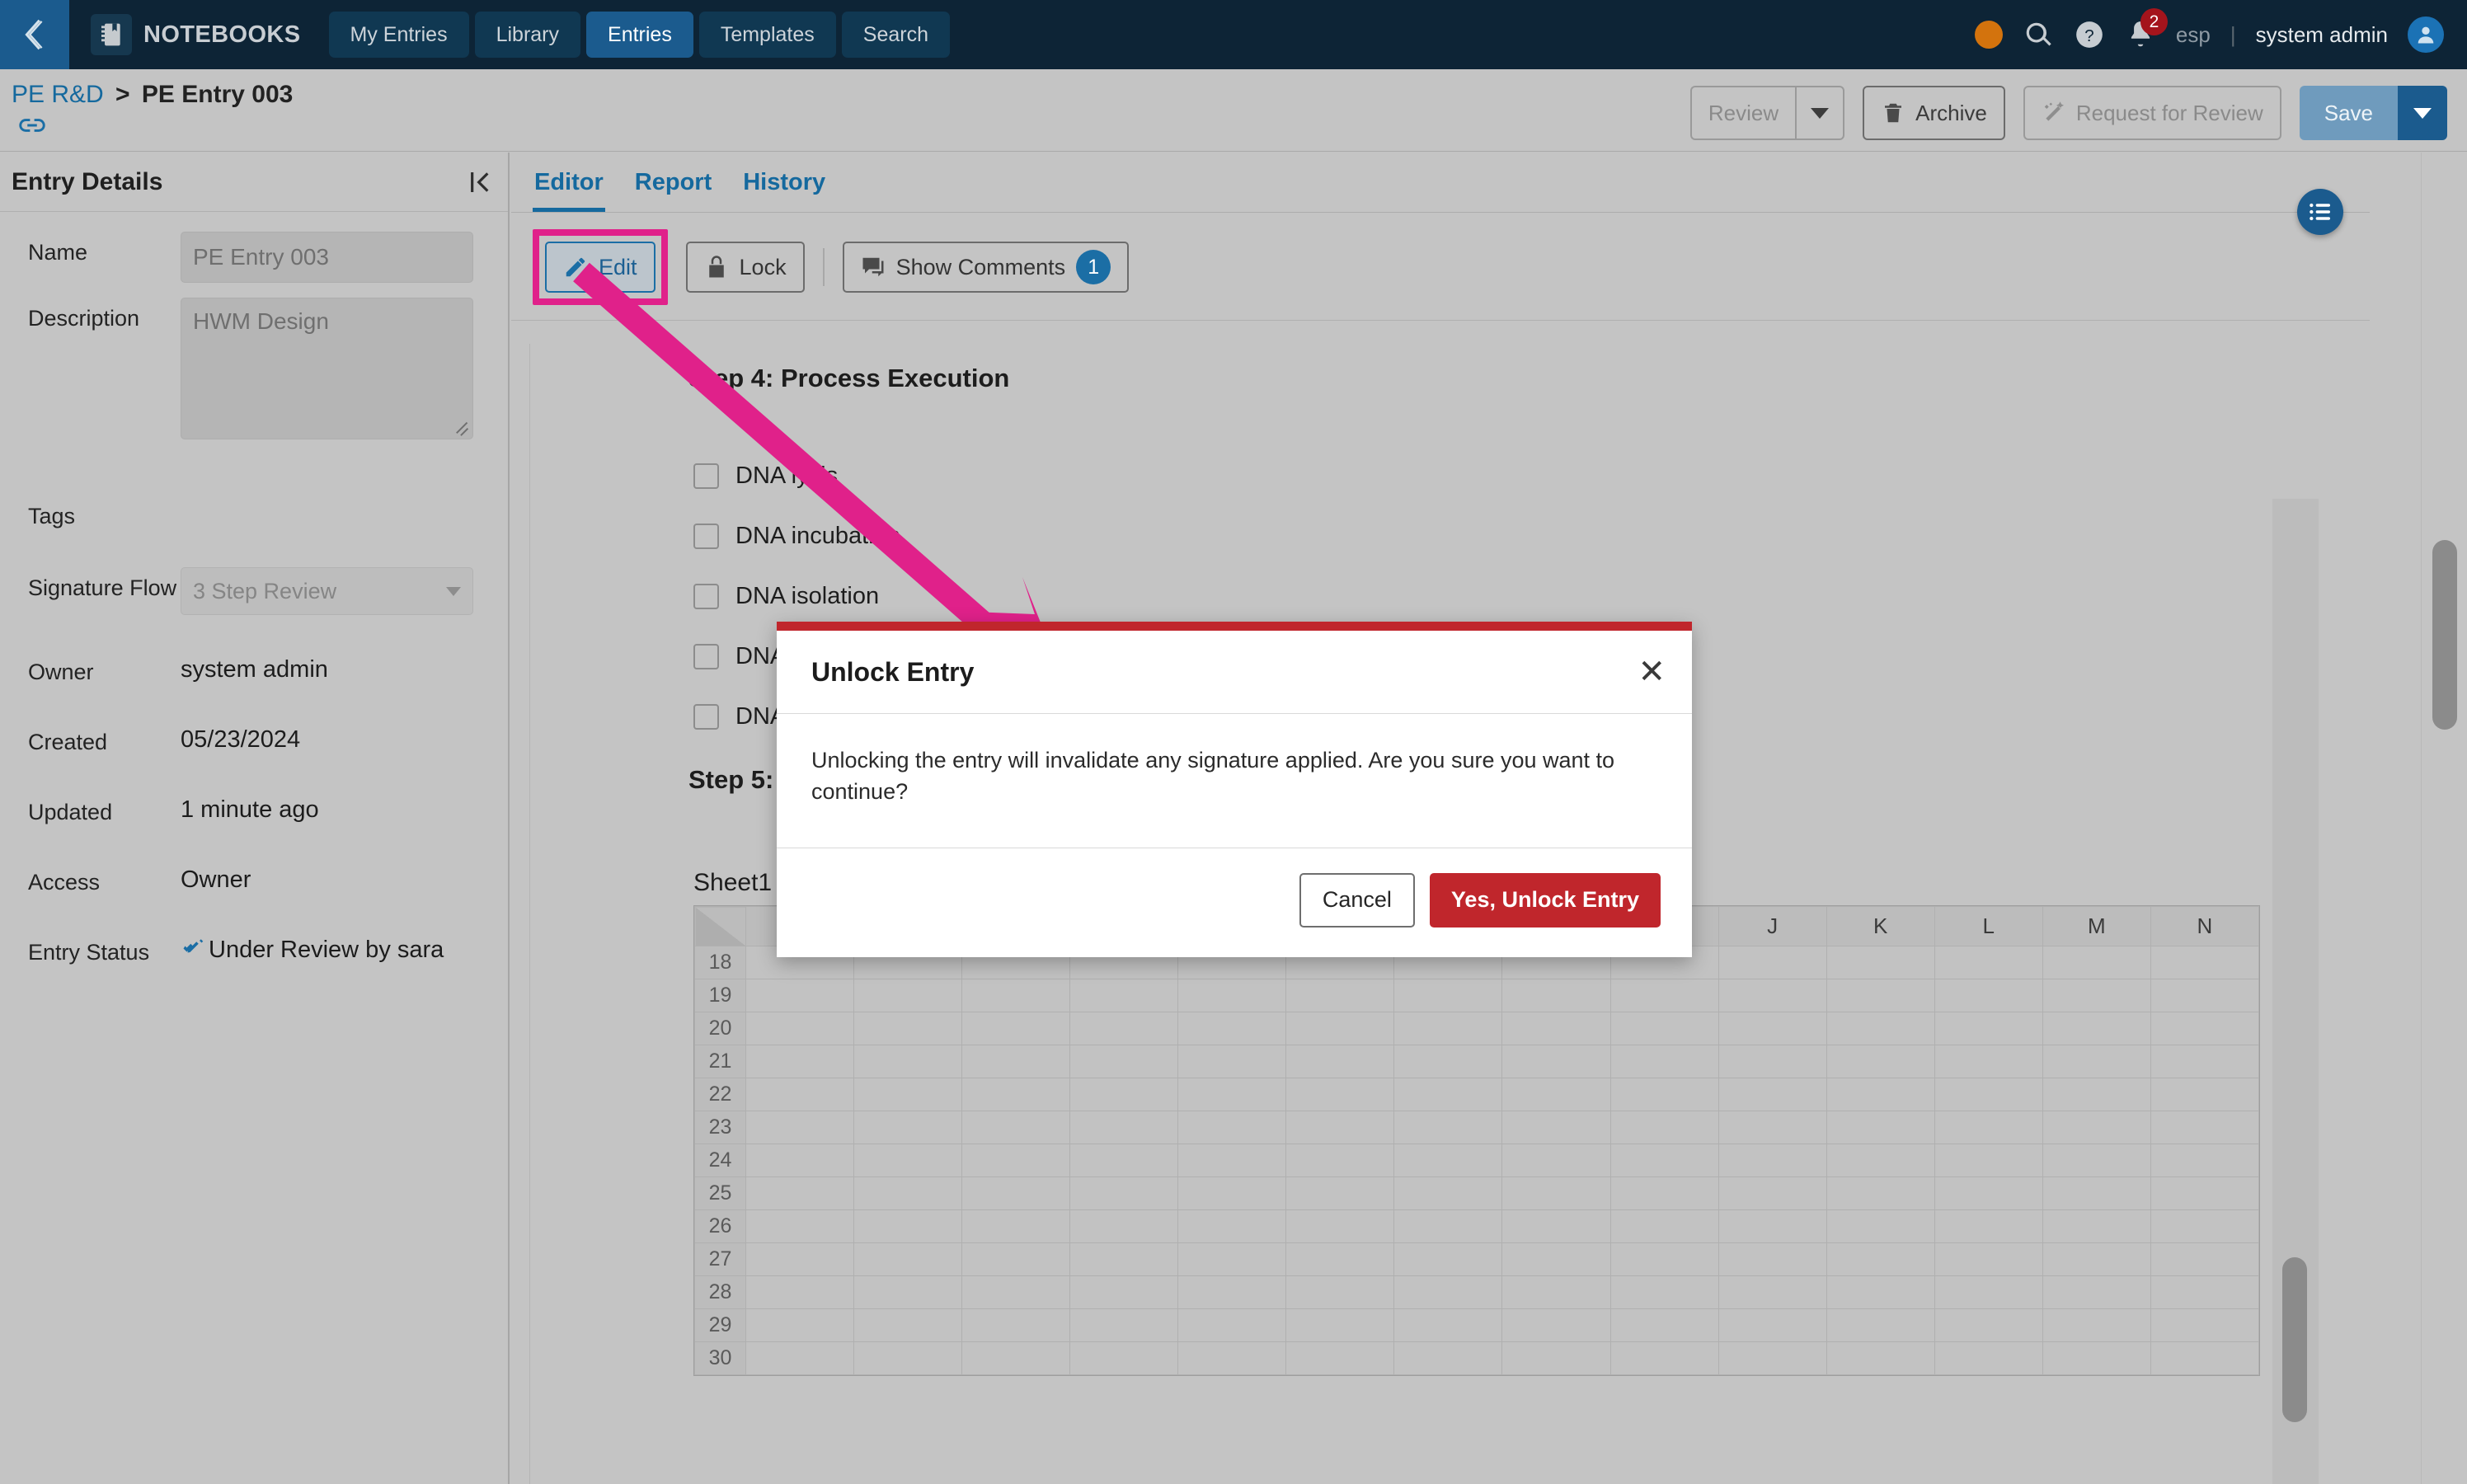 The height and width of the screenshot is (1484, 2467). What do you see at coordinates (800, 1292) in the screenshot?
I see `cell-A28` at bounding box center [800, 1292].